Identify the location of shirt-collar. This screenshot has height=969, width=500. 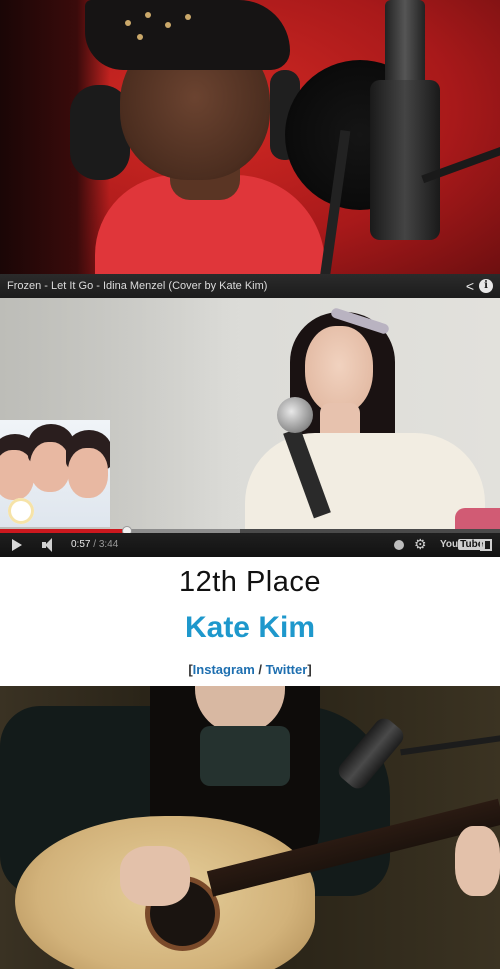
(245, 756).